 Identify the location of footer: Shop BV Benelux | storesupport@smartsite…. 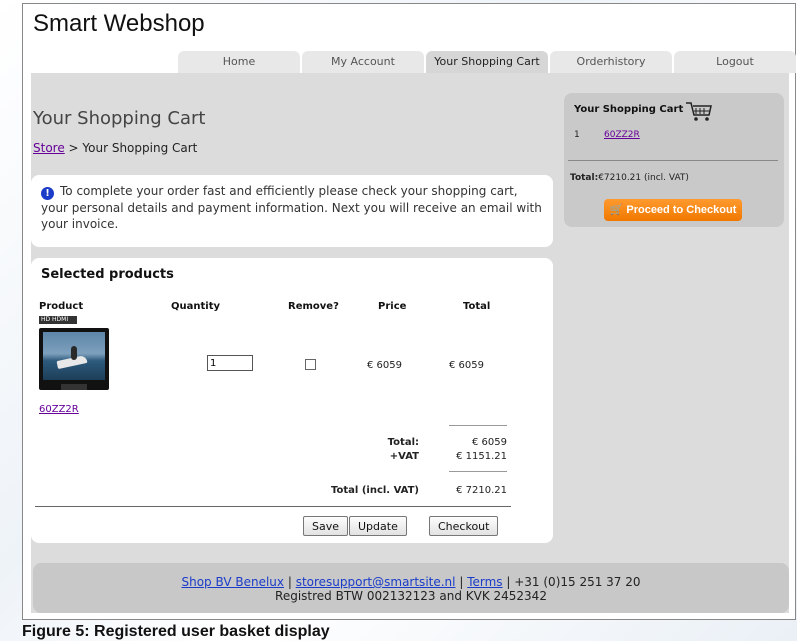
(411, 588).